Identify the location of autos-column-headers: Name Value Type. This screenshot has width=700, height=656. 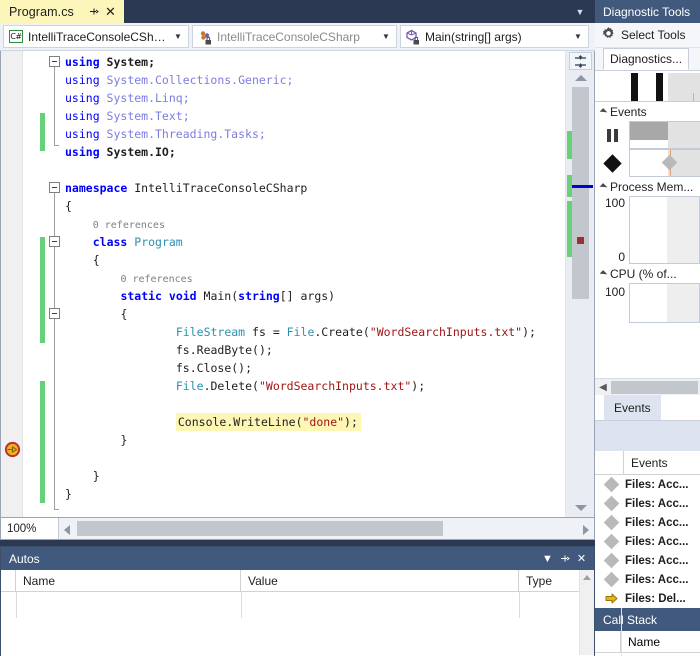
(297, 580).